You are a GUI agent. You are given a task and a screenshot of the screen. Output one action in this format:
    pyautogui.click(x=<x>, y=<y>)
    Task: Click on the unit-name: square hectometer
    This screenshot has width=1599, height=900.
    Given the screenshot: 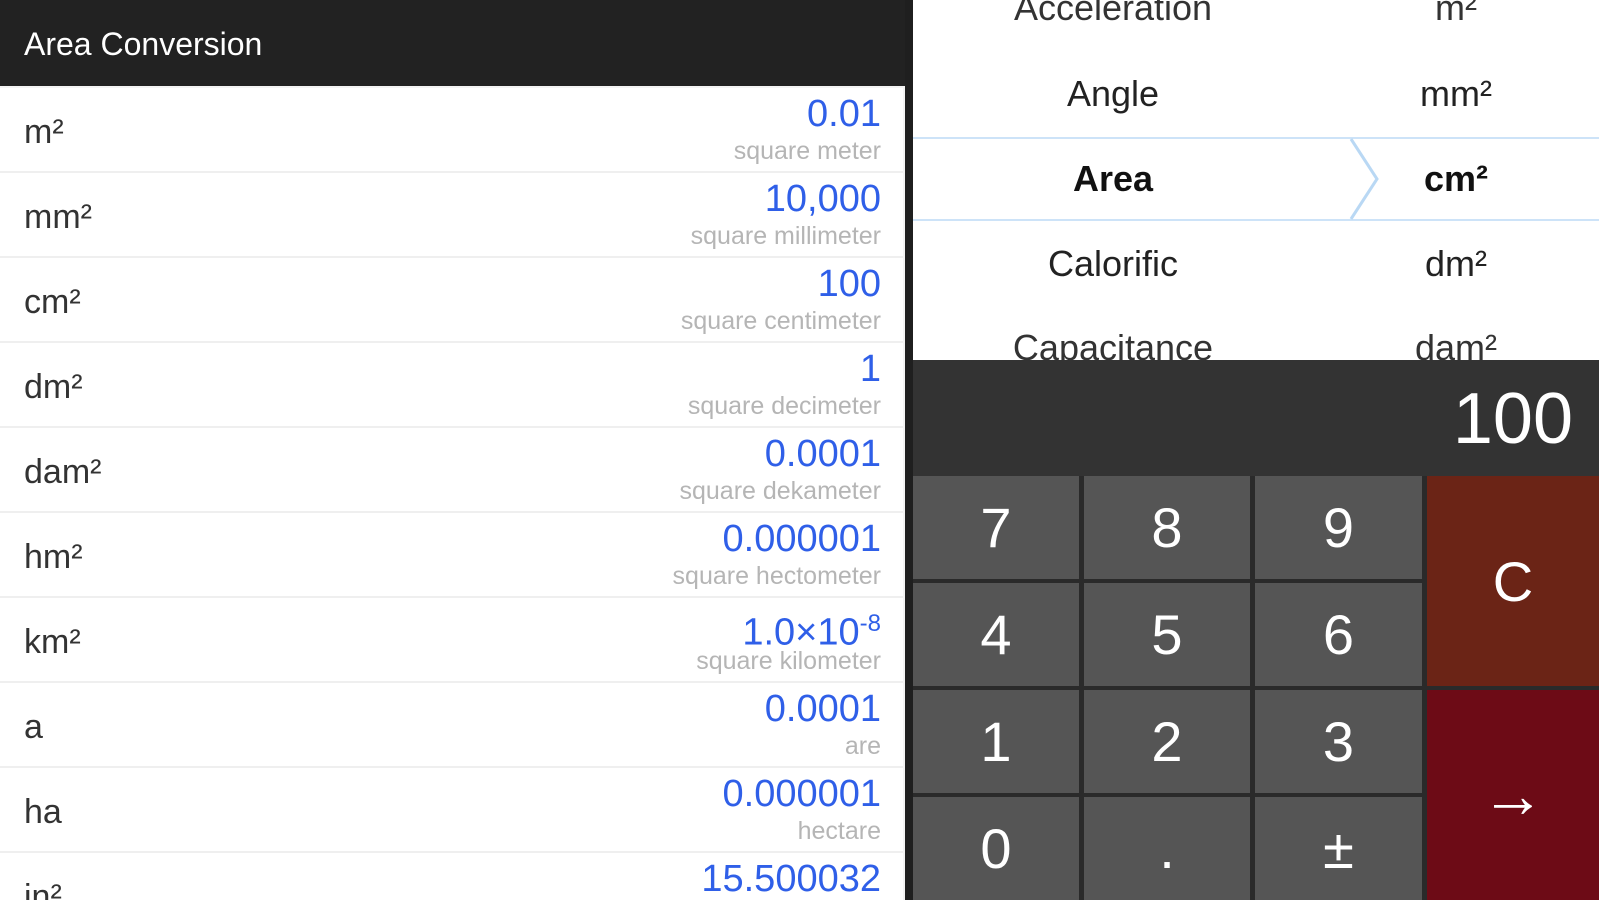 What is the action you would take?
    pyautogui.click(x=776, y=576)
    